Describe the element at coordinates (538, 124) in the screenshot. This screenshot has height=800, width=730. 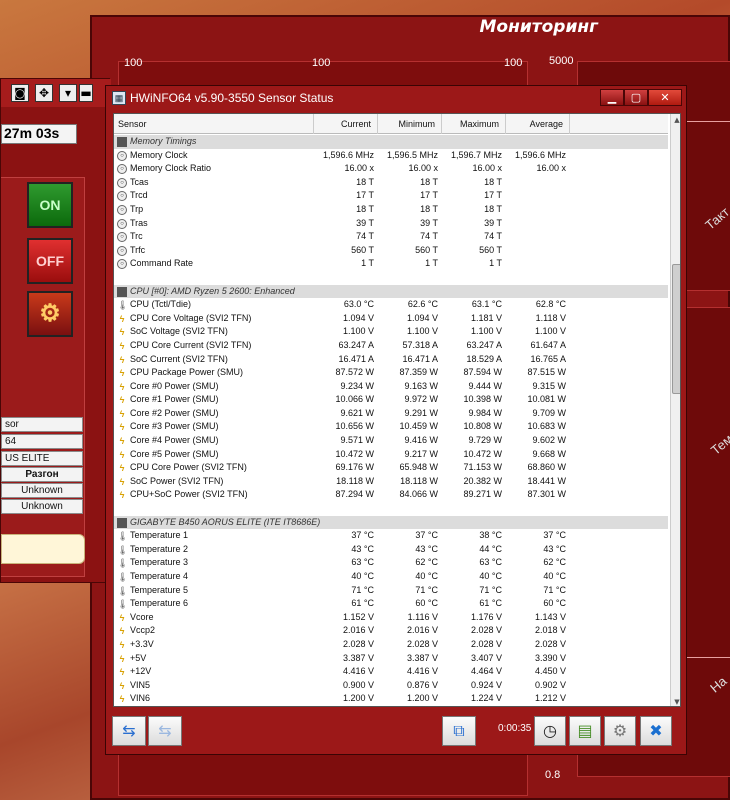
I see `column-header-average: Average` at that location.